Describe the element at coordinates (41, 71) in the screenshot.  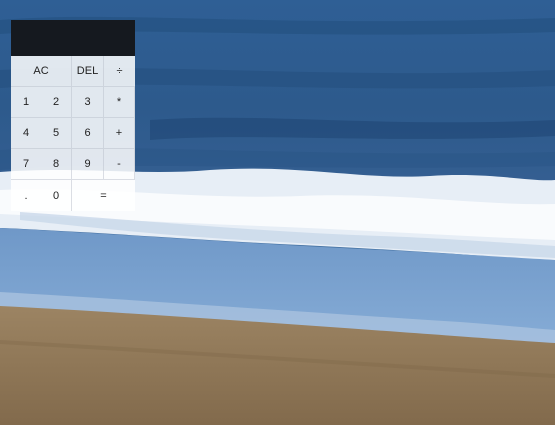
I see `all-clear-button: AC` at that location.